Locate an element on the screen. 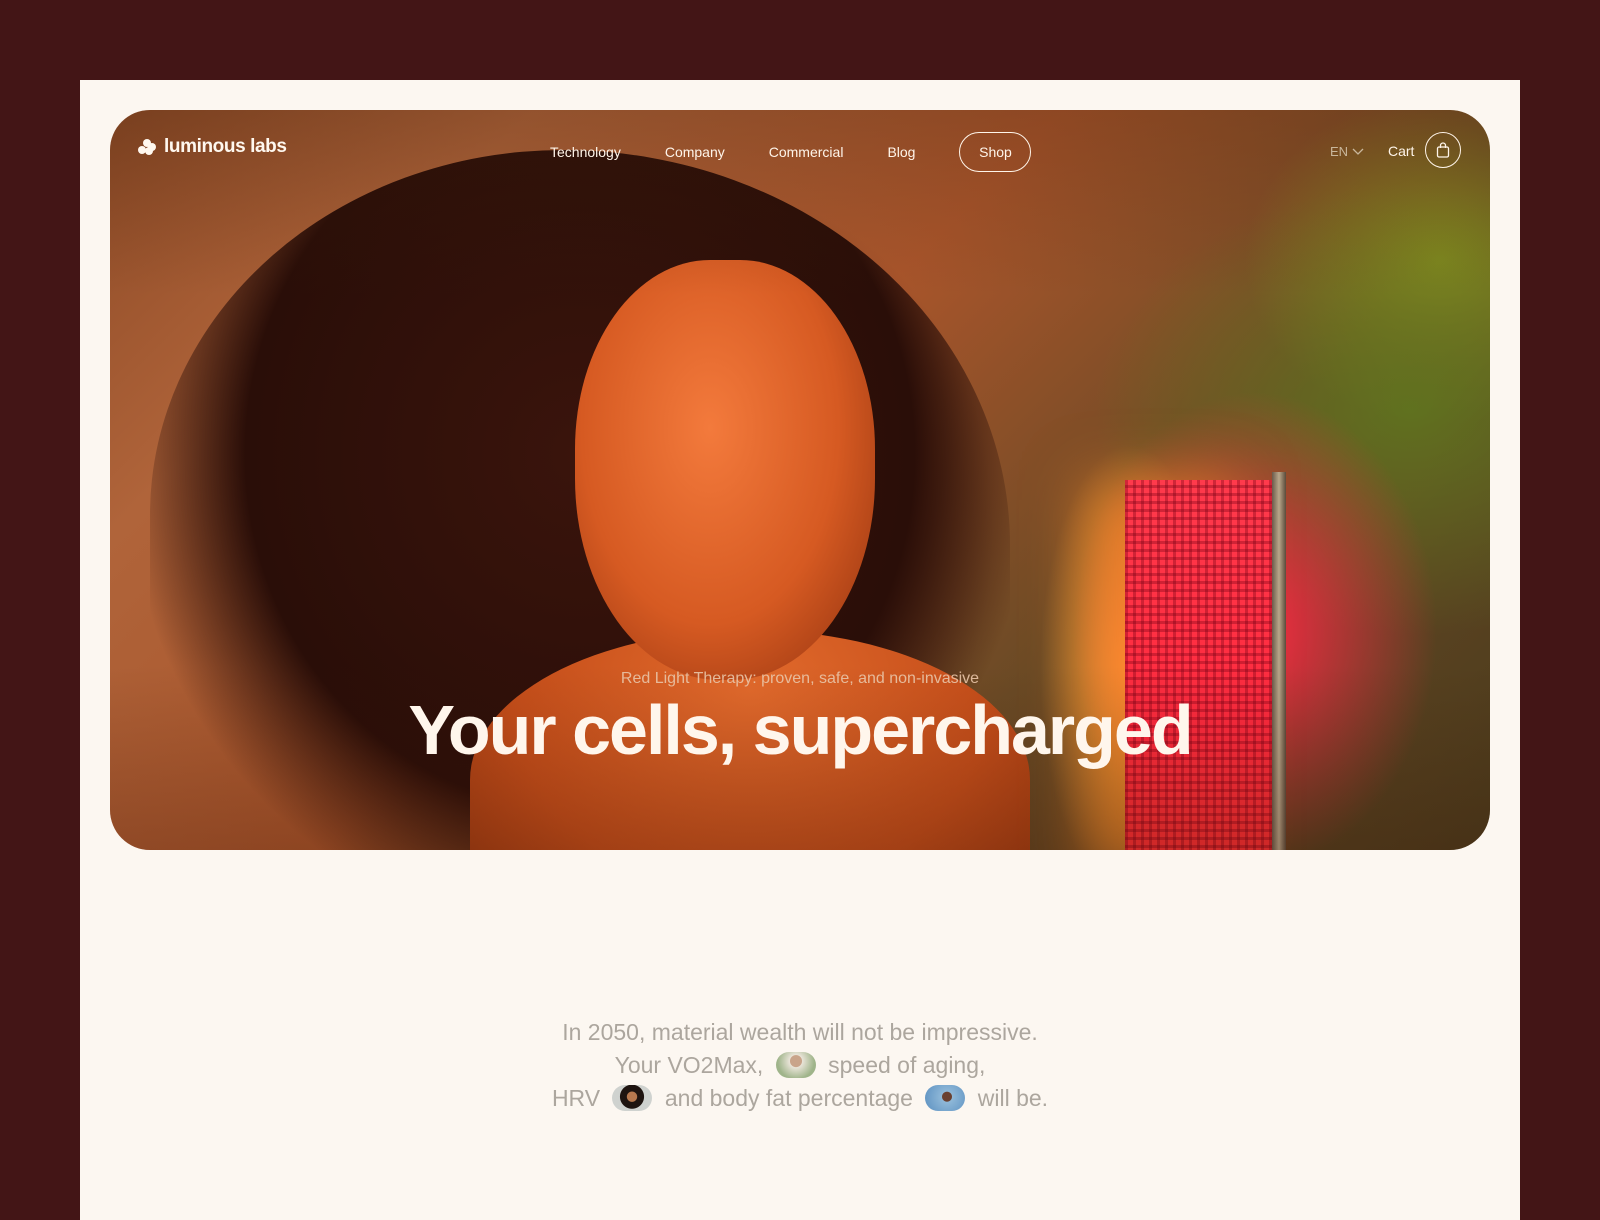  cart-button is located at coordinates (1443, 150).